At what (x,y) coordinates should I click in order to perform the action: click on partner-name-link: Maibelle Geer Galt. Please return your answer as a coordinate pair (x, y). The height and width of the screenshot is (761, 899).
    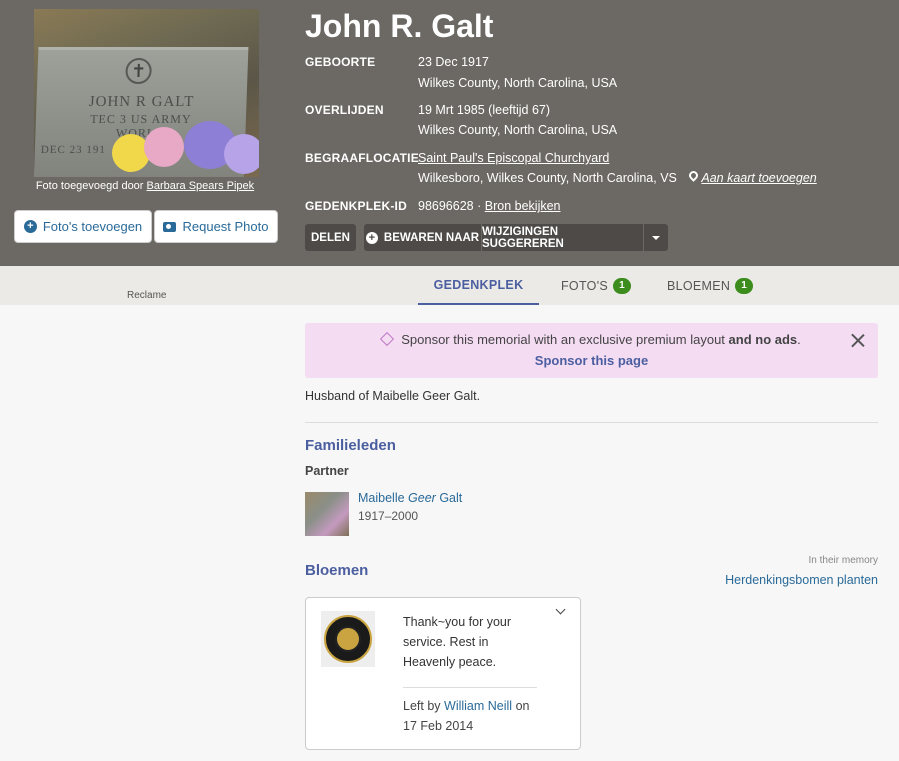
    Looking at the image, I should click on (410, 498).